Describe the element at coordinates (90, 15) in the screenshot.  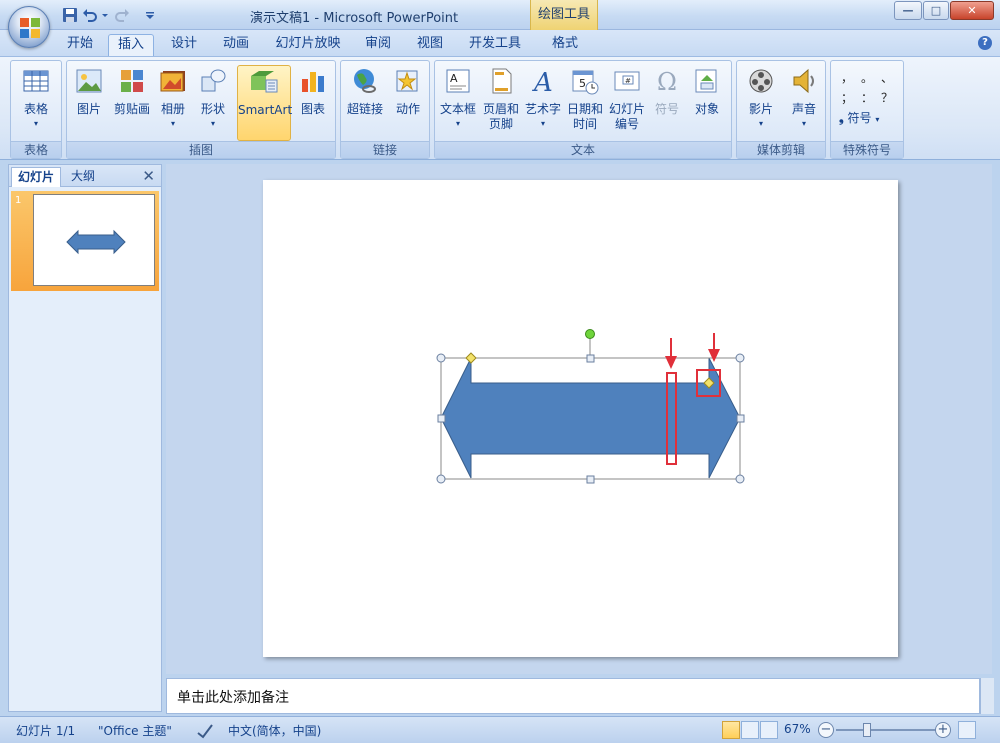
I see `undo-icon` at that location.